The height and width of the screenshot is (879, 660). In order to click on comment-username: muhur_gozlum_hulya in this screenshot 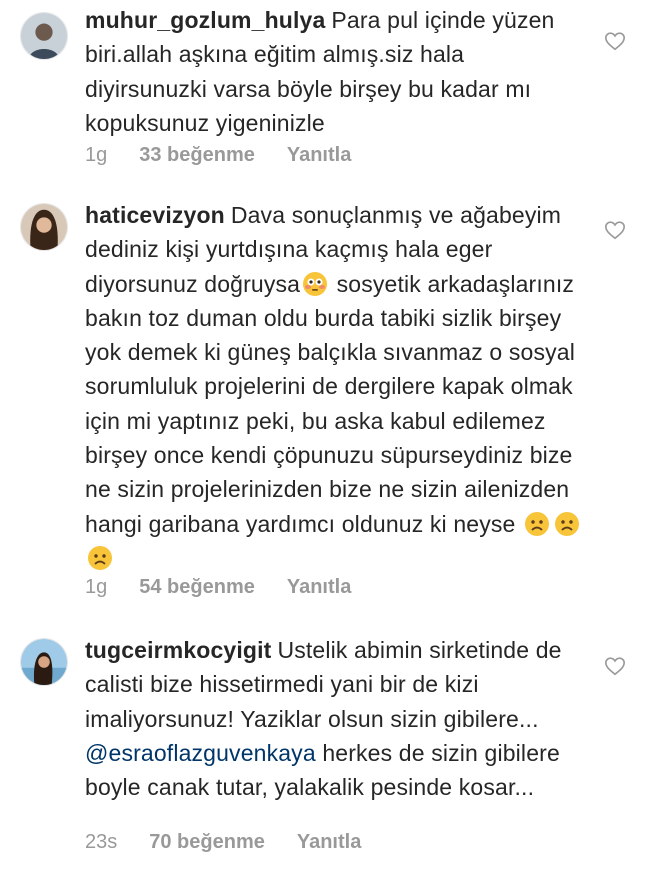, I will do `click(205, 20)`.